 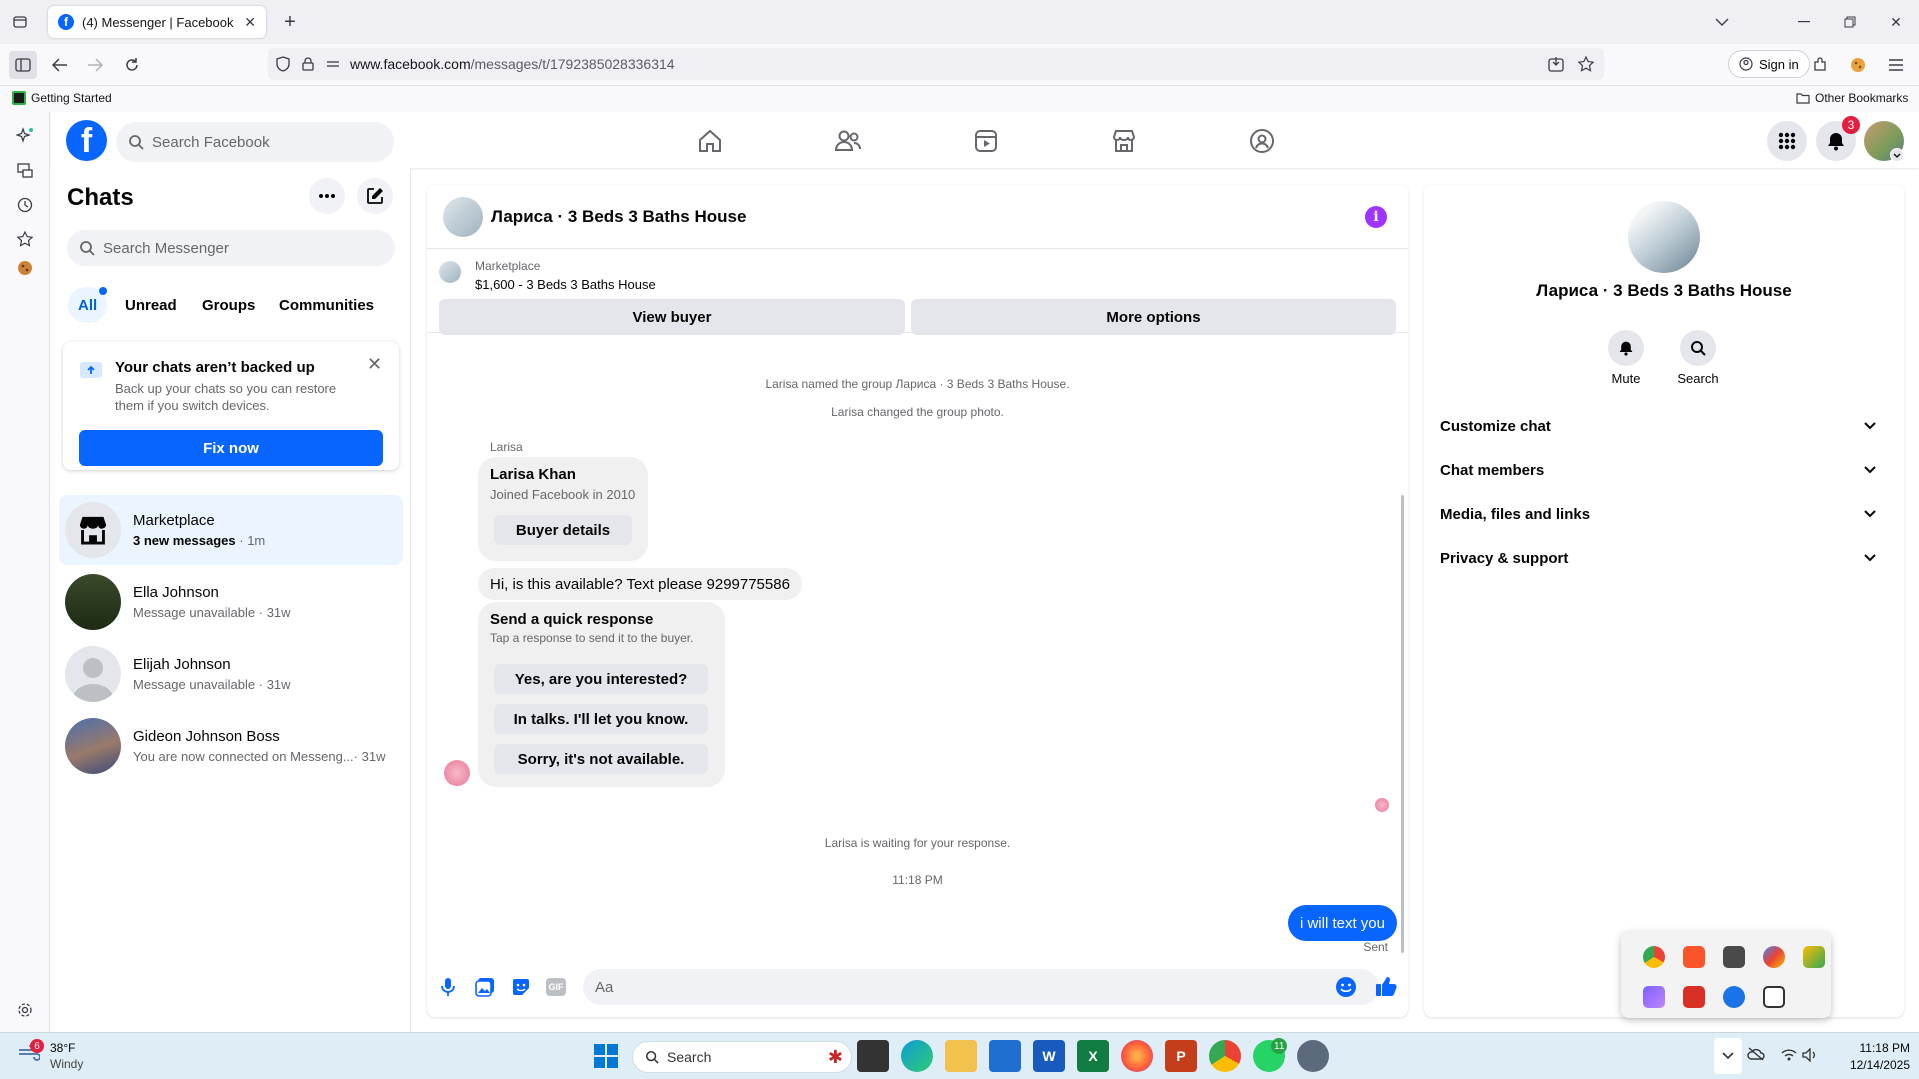 What do you see at coordinates (1654, 997) in the screenshot?
I see `pen-tray-icon` at bounding box center [1654, 997].